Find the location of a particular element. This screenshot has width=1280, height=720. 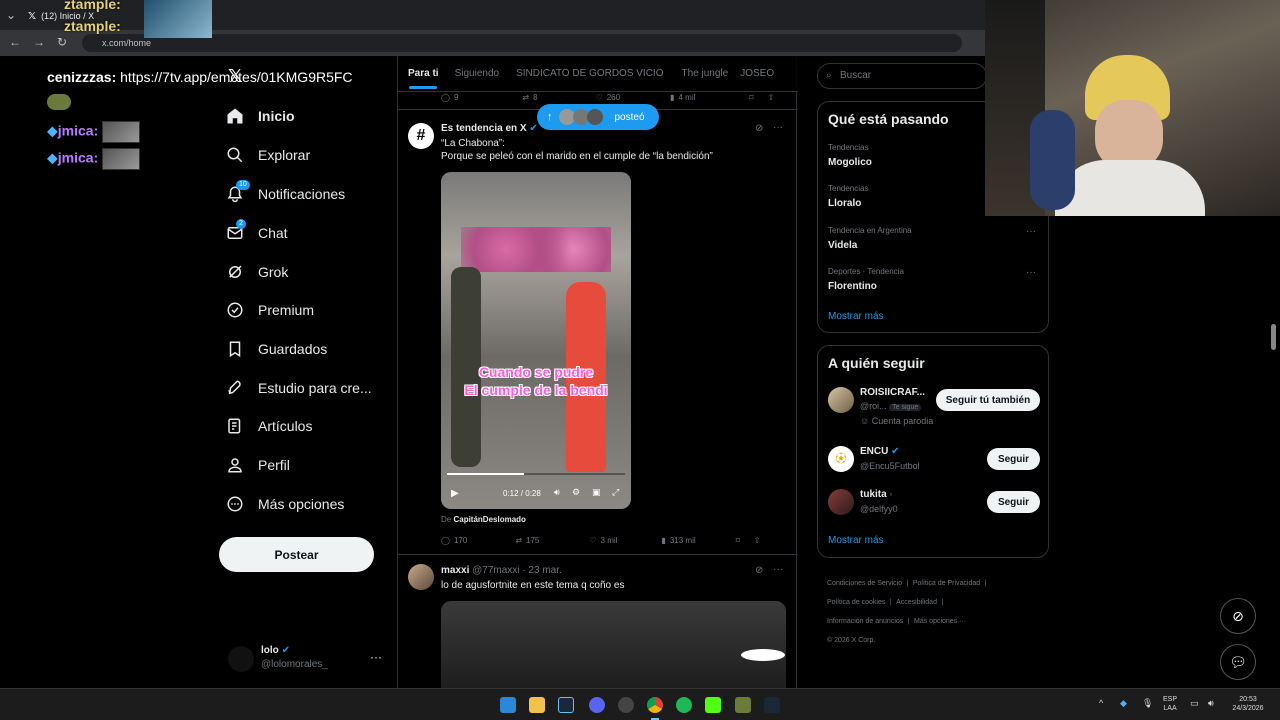

search-input: ⌕ Buscar is located at coordinates (902, 76).